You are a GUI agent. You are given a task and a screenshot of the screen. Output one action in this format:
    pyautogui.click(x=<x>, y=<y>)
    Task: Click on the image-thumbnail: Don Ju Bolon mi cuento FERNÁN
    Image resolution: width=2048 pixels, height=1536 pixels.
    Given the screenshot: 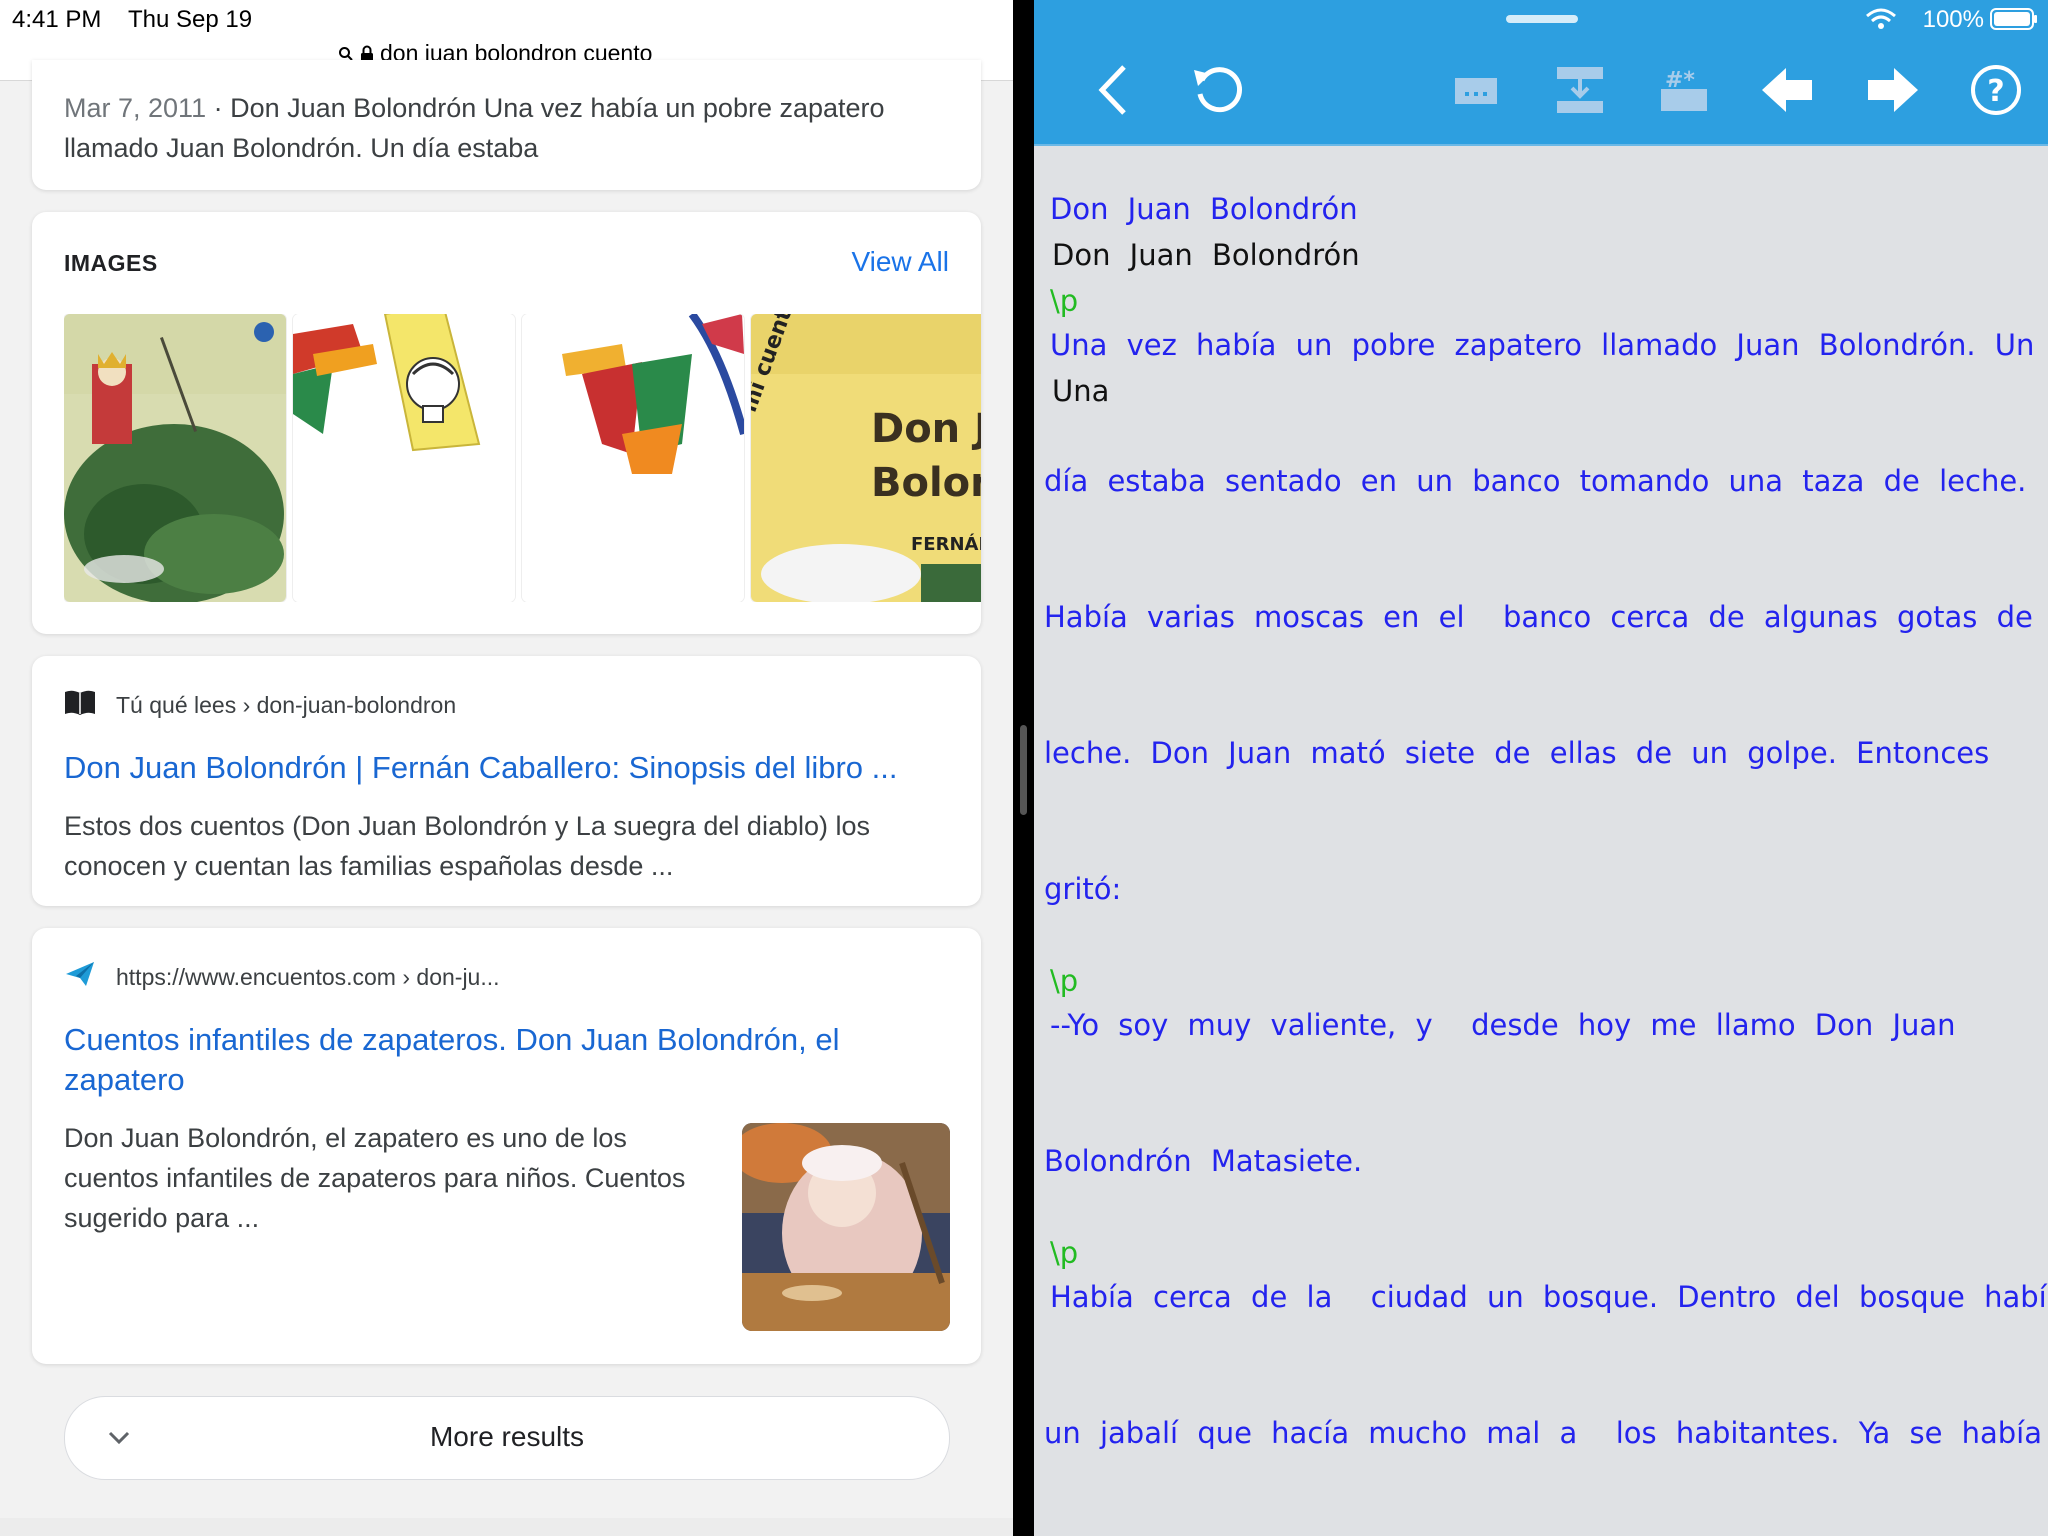 What is the action you would take?
    pyautogui.click(x=866, y=458)
    